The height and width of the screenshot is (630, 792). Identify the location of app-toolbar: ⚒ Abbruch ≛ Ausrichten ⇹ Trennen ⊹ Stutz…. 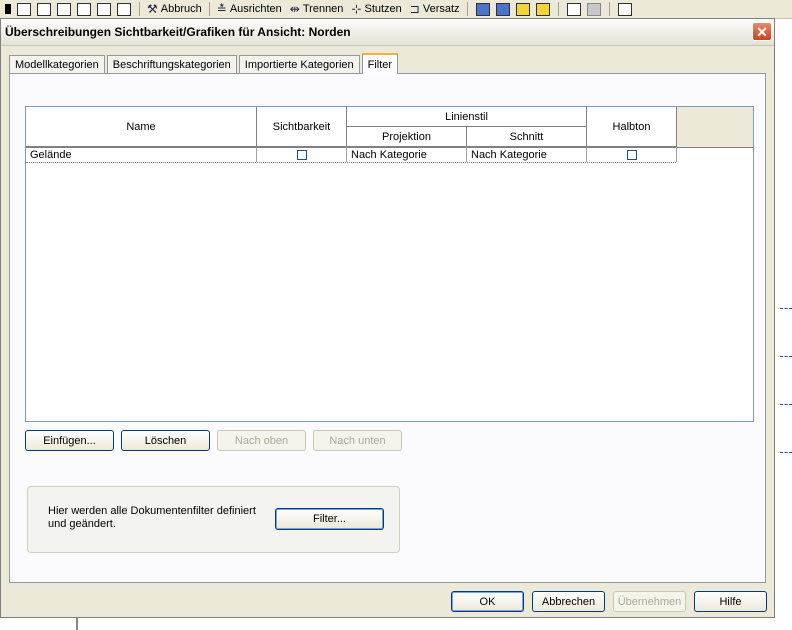
(396, 9).